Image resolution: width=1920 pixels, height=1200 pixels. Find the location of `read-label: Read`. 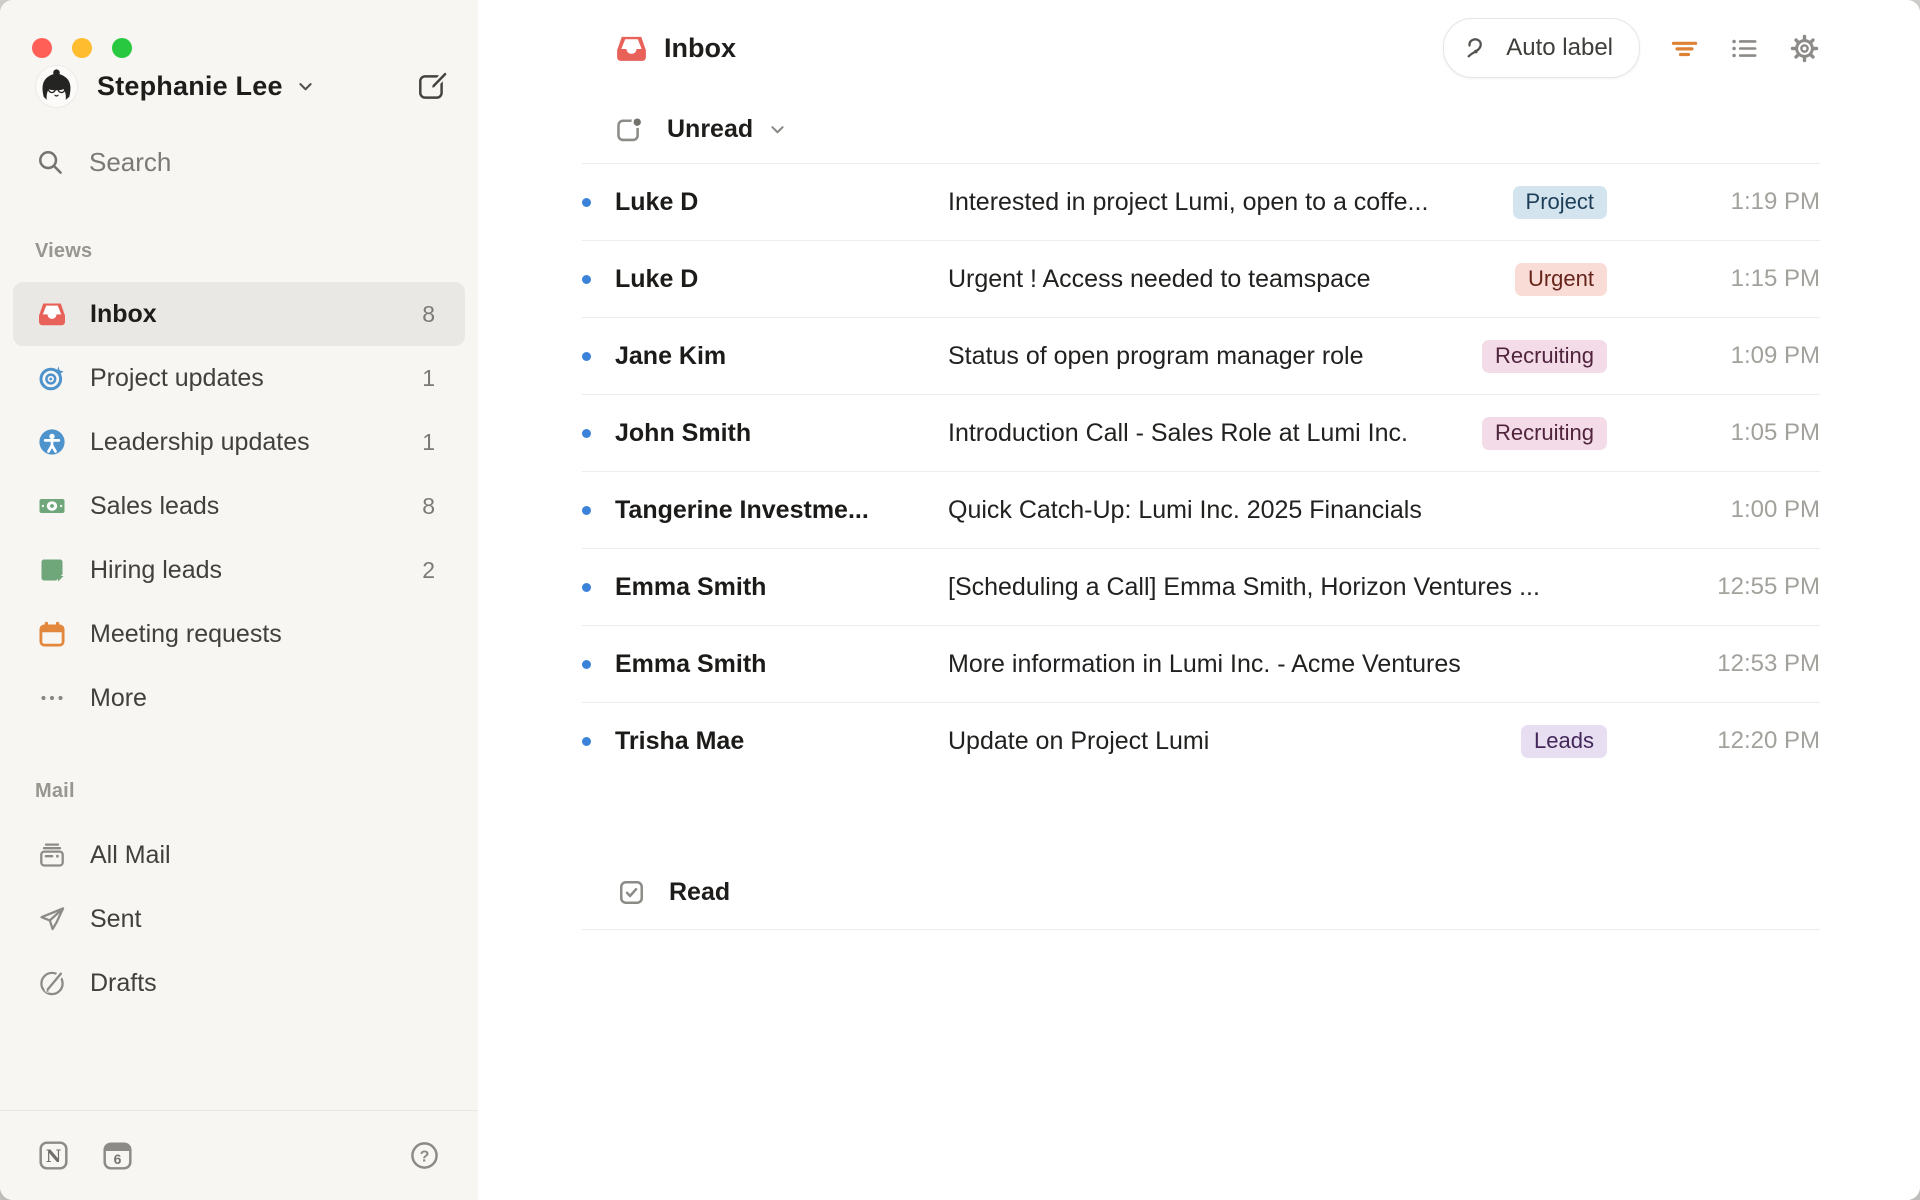

read-label: Read is located at coordinates (700, 891).